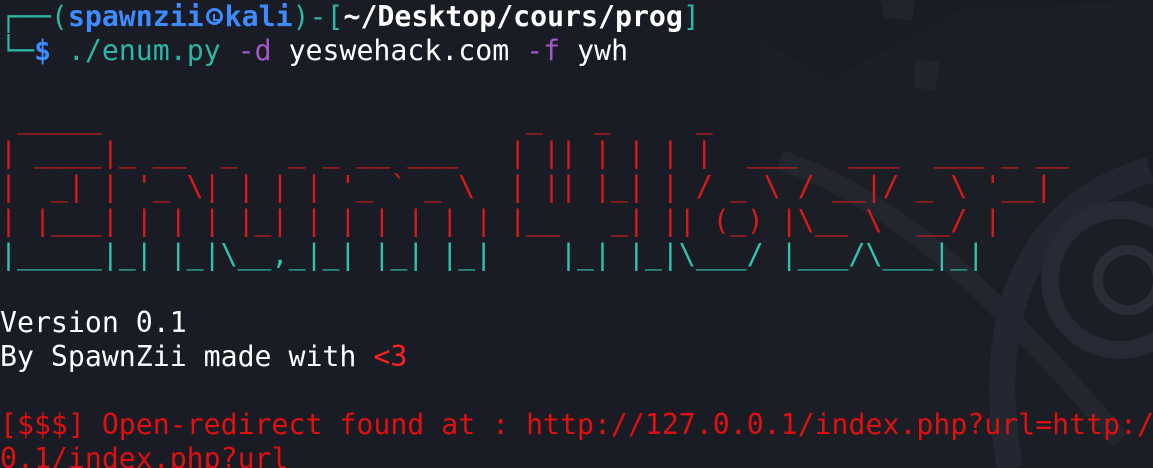 This screenshot has width=1153, height=468. What do you see at coordinates (144, 455) in the screenshot?
I see `redirect-result-line-2: 0.1/index.php?url` at bounding box center [144, 455].